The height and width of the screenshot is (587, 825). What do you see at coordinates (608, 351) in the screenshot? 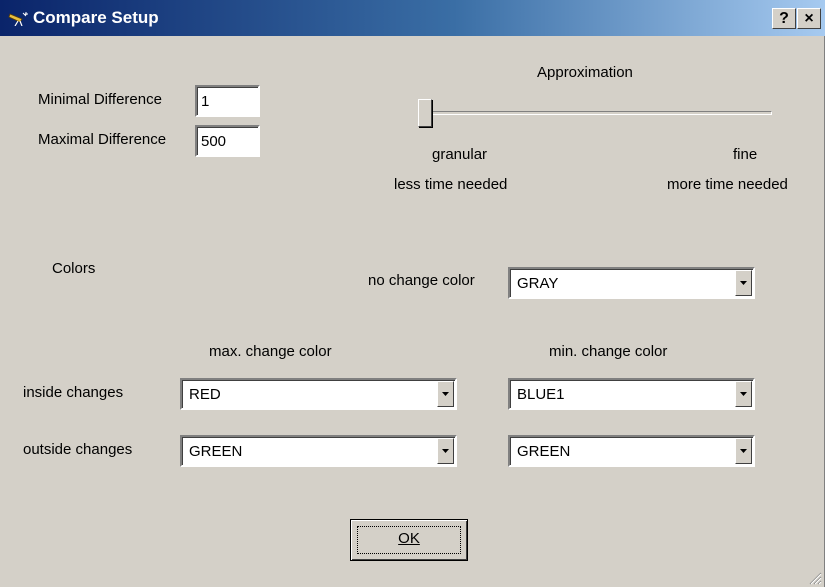
I see `min-change-color-header: min. change color` at bounding box center [608, 351].